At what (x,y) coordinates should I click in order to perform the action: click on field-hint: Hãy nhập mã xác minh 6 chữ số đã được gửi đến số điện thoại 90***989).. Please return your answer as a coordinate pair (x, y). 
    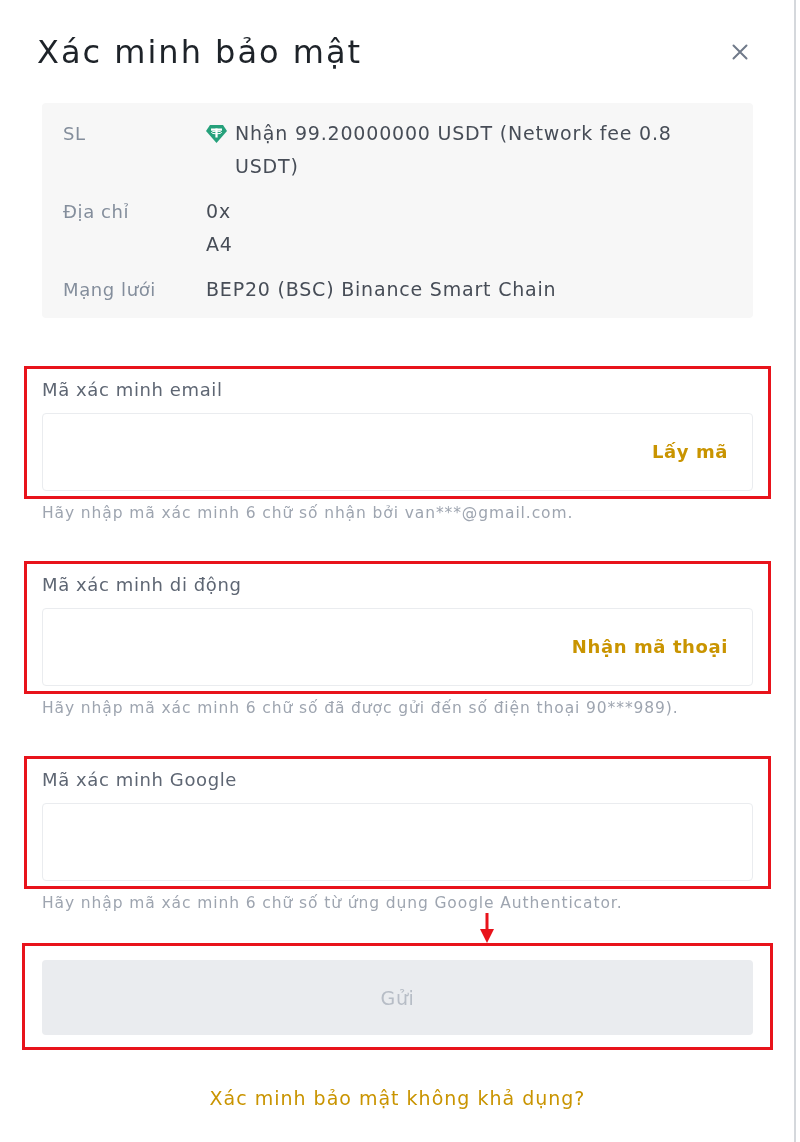
    Looking at the image, I should click on (360, 708).